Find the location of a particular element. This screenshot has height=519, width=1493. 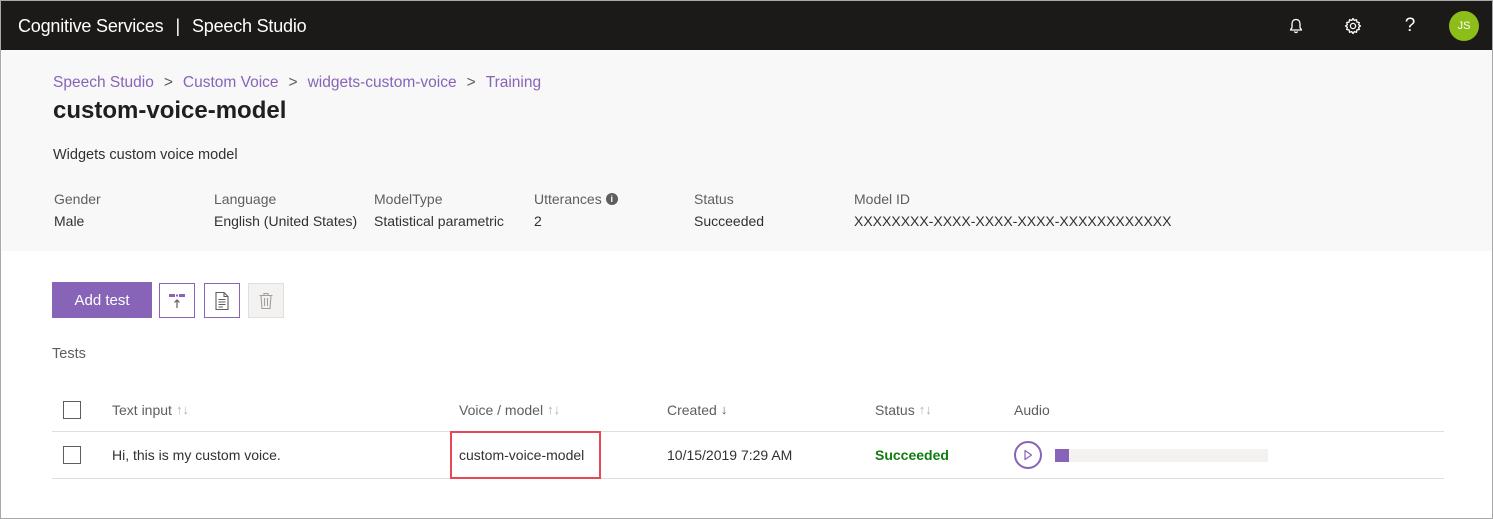

gear-icon is located at coordinates (1353, 26).